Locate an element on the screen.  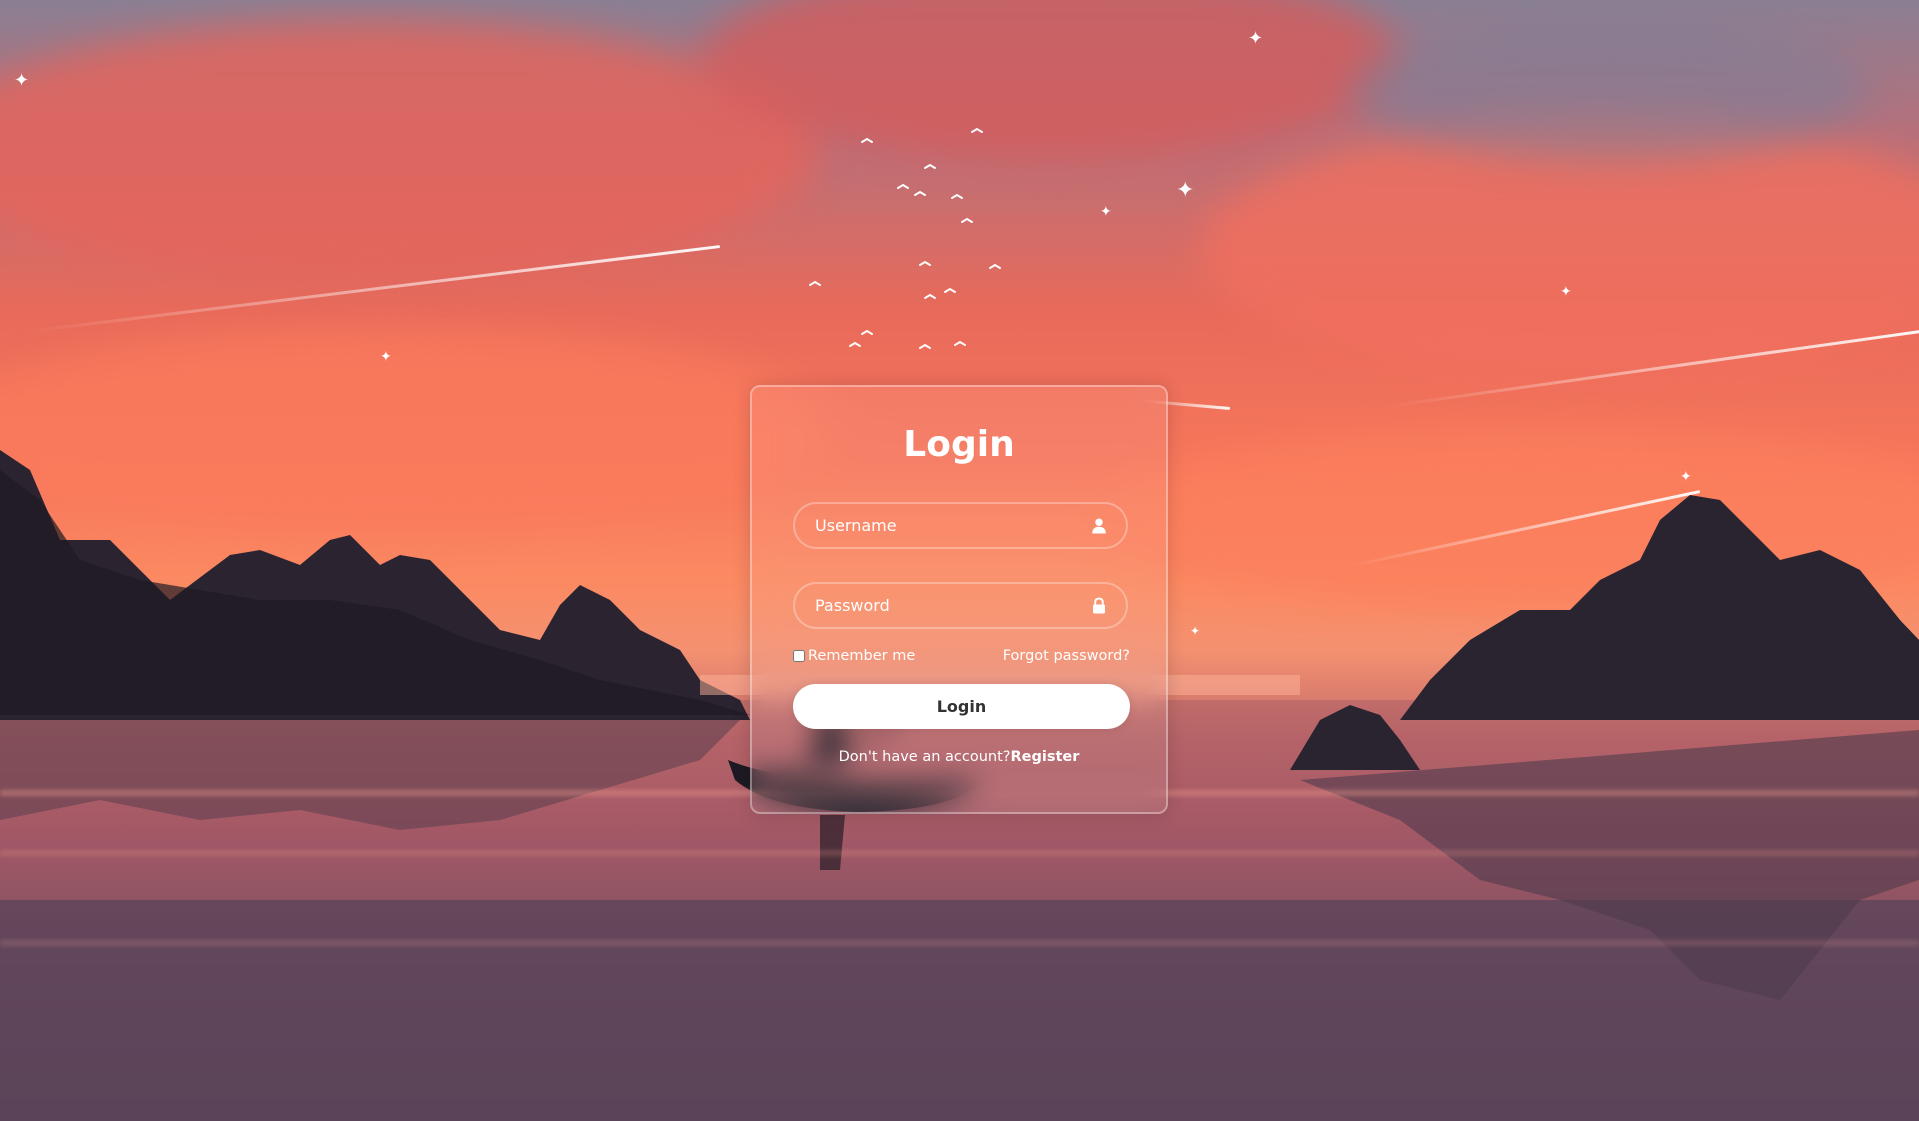
password-input is located at coordinates (960, 605).